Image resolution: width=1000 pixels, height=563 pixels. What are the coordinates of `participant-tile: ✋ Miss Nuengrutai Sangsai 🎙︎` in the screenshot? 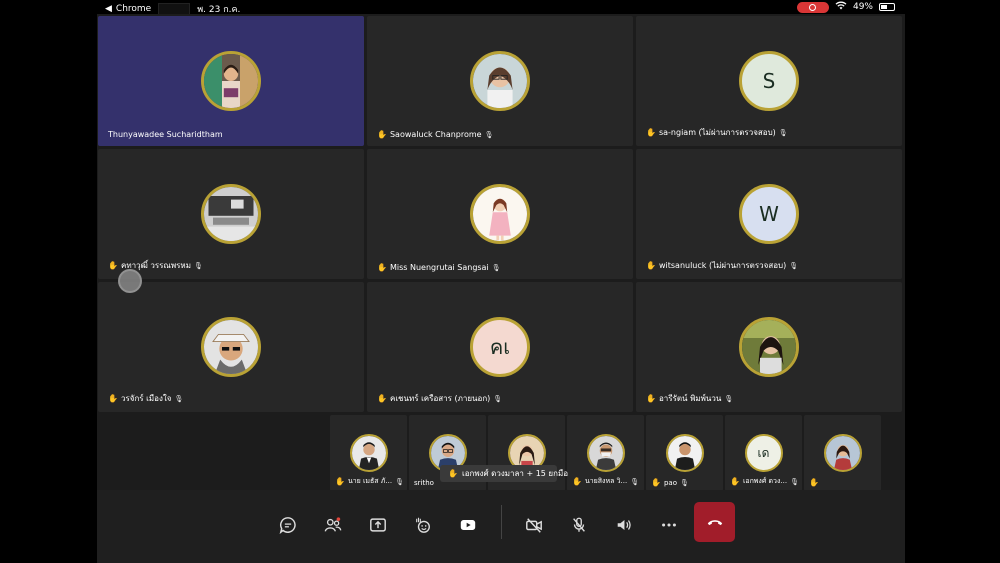 It's located at (500, 214).